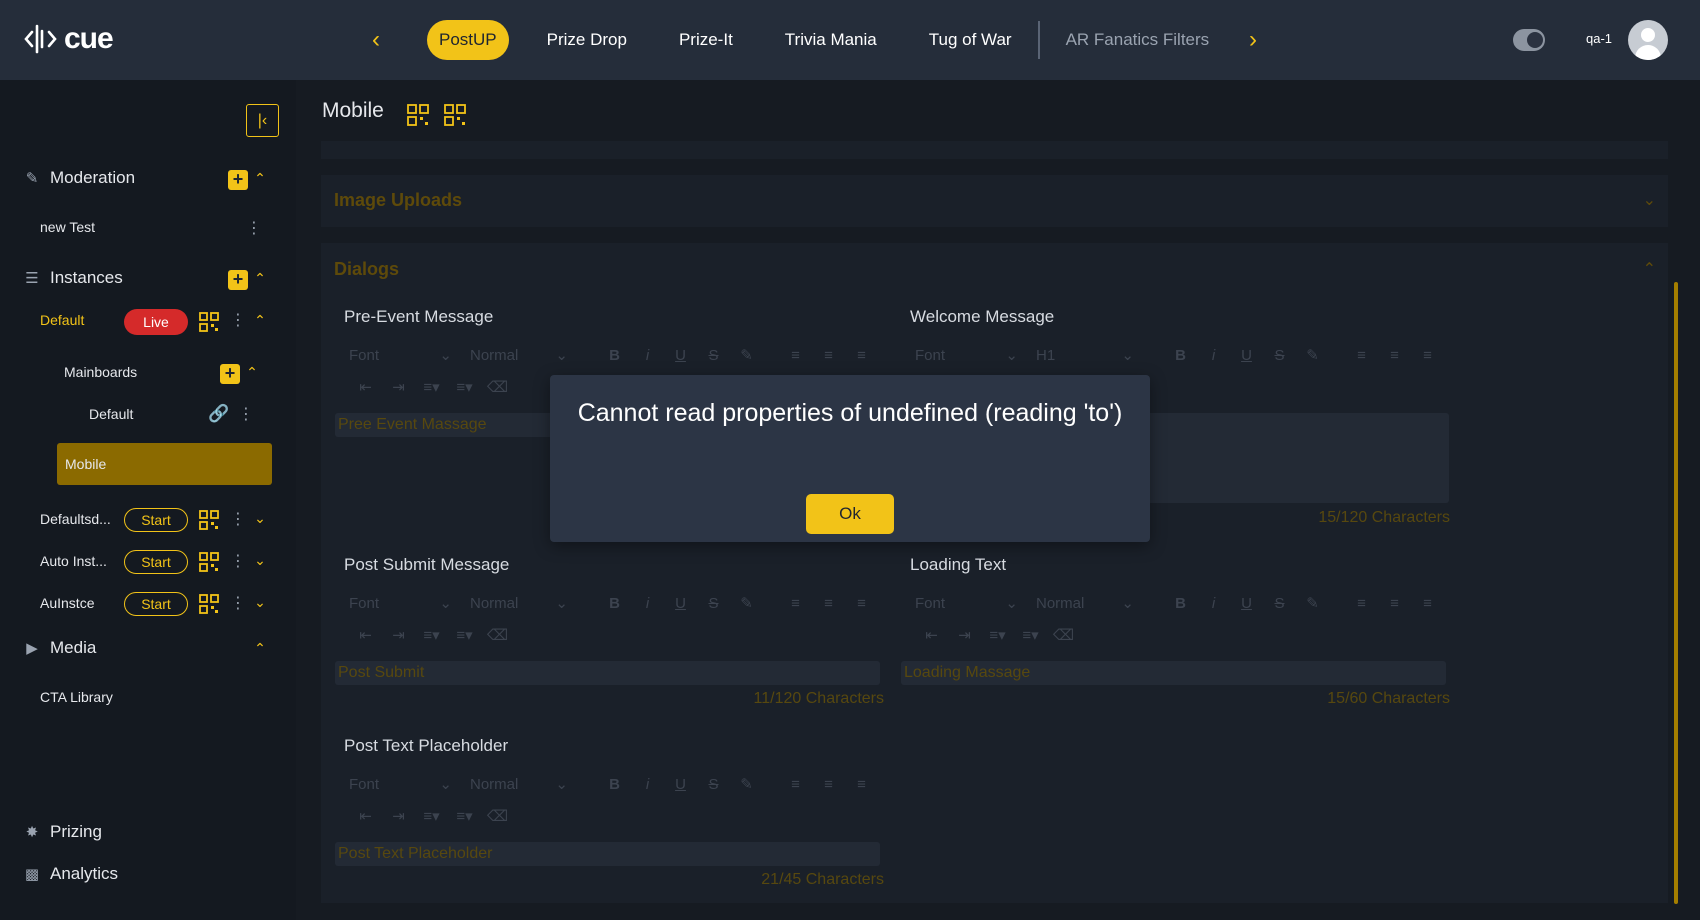  I want to click on panel-image-uploads: Image Uploads ⌄, so click(994, 201).